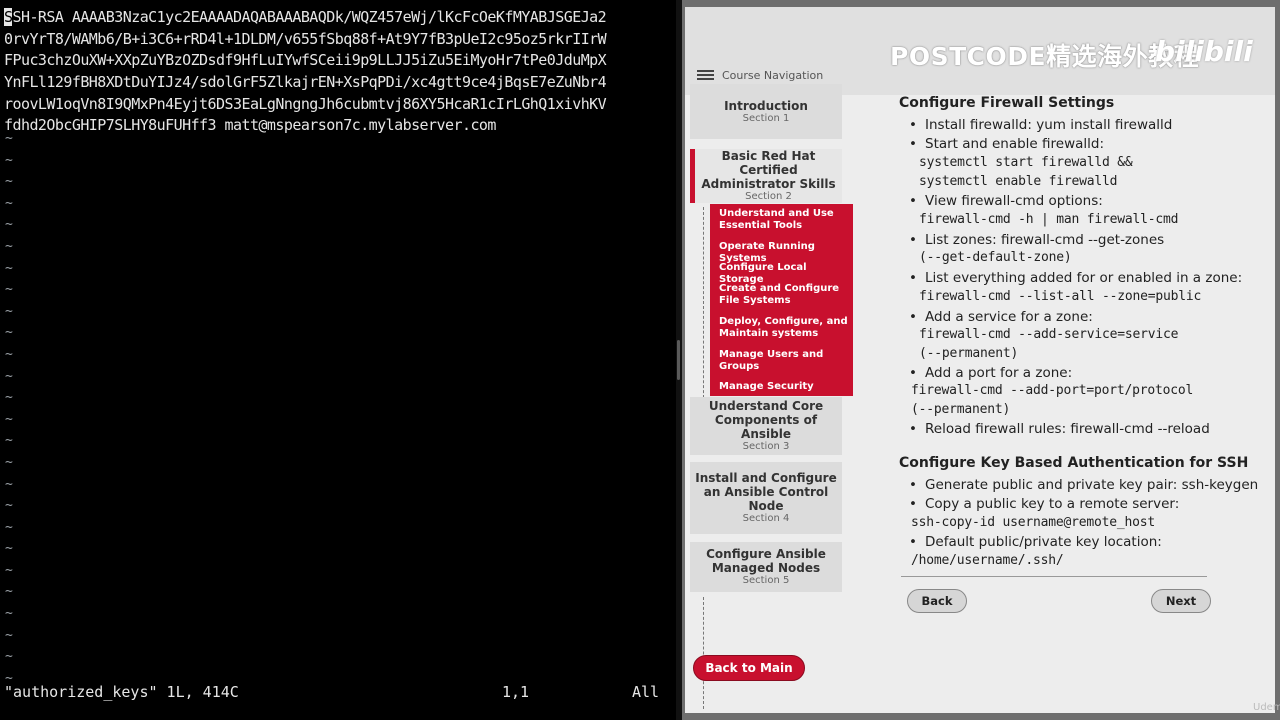 This screenshot has width=1280, height=720. Describe the element at coordinates (9, 408) in the screenshot. I see `empty-buffer-lines: ~ ~ ~ ~ ~ ~ ~ ~ ~ ~ ~ ~ ~ ~ ~ ~ ~ ~ ~ ~ ~ ~ ~ ~ ~ ~` at that location.